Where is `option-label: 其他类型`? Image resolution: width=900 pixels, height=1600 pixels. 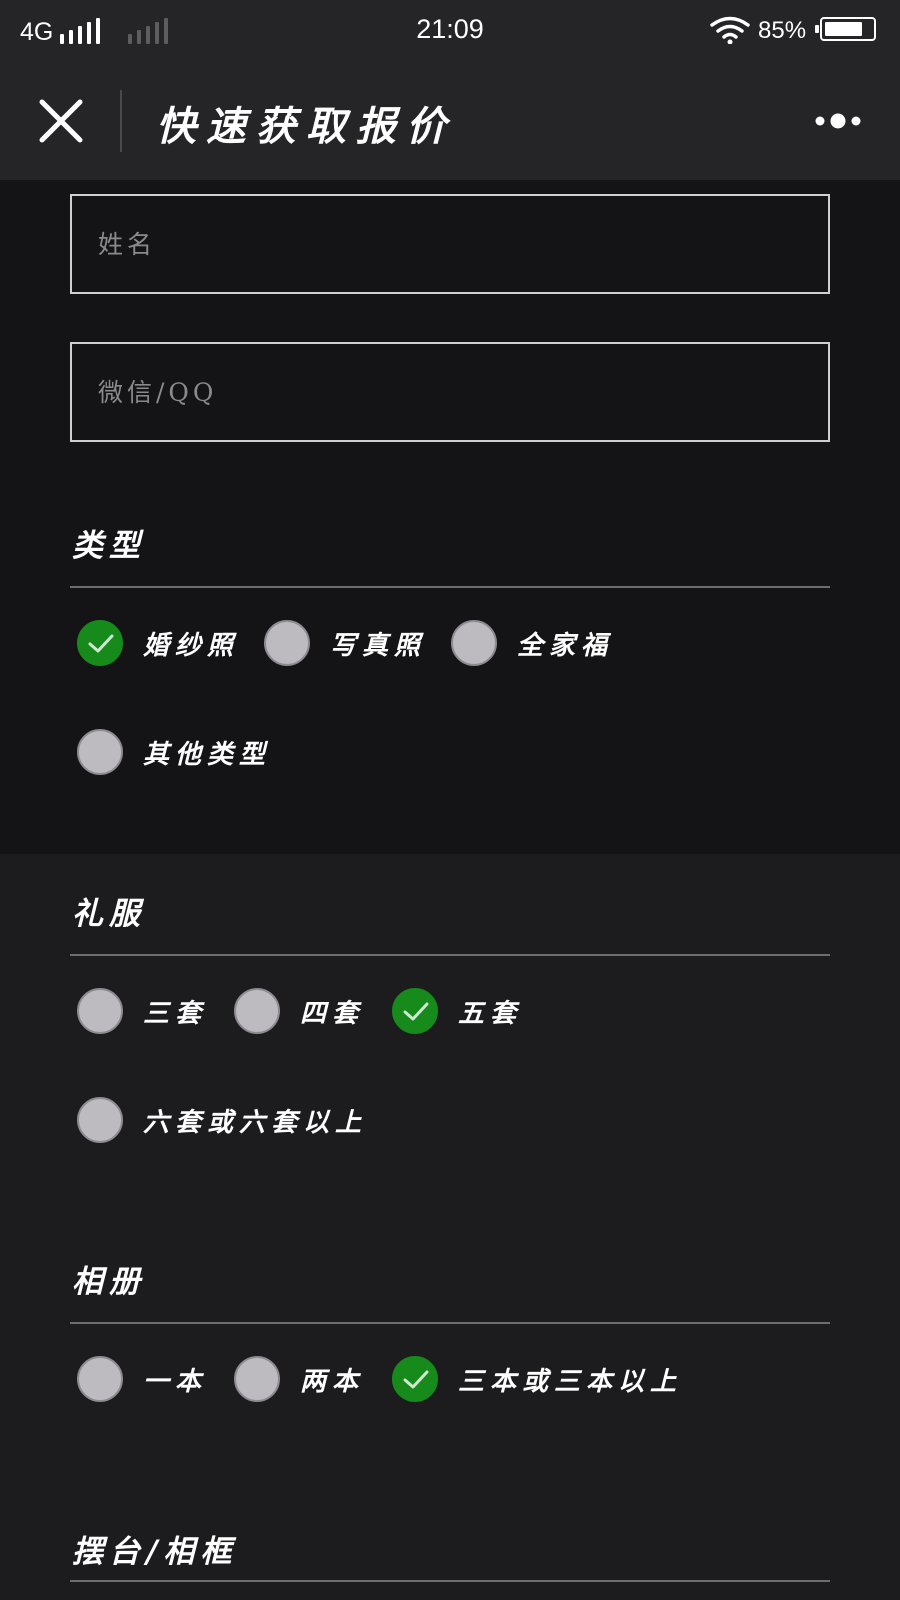
option-label: 其他类型 is located at coordinates (207, 754).